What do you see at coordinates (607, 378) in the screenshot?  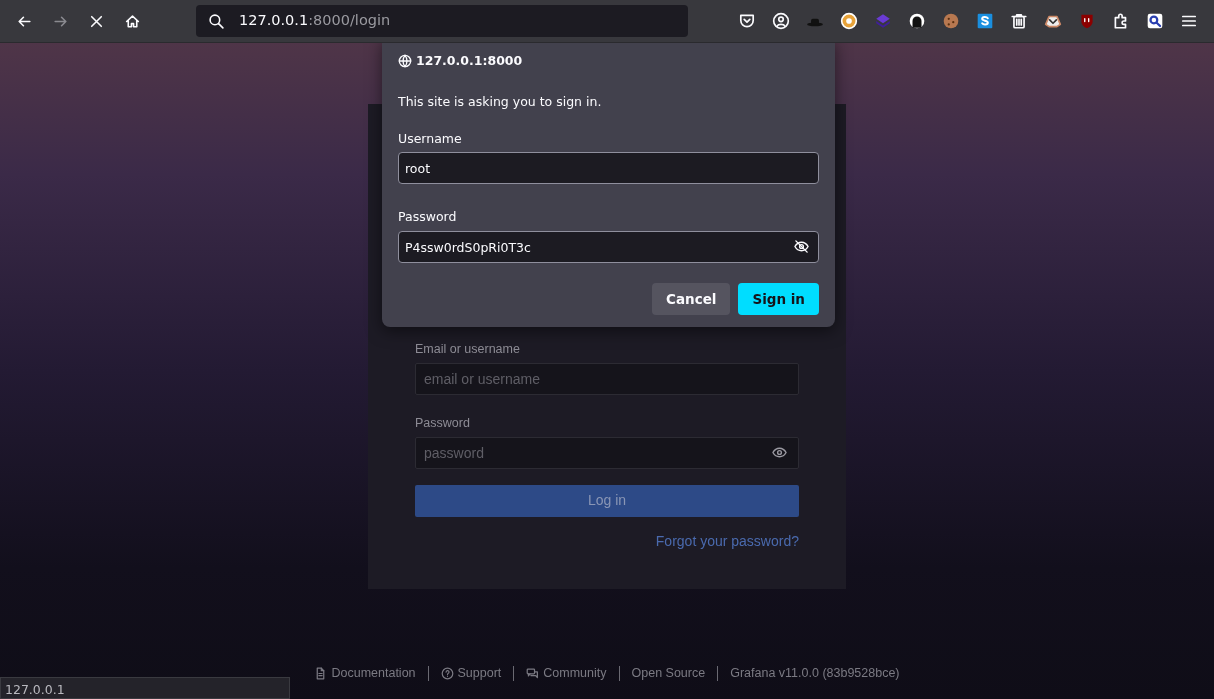 I see `text-field: email or username` at bounding box center [607, 378].